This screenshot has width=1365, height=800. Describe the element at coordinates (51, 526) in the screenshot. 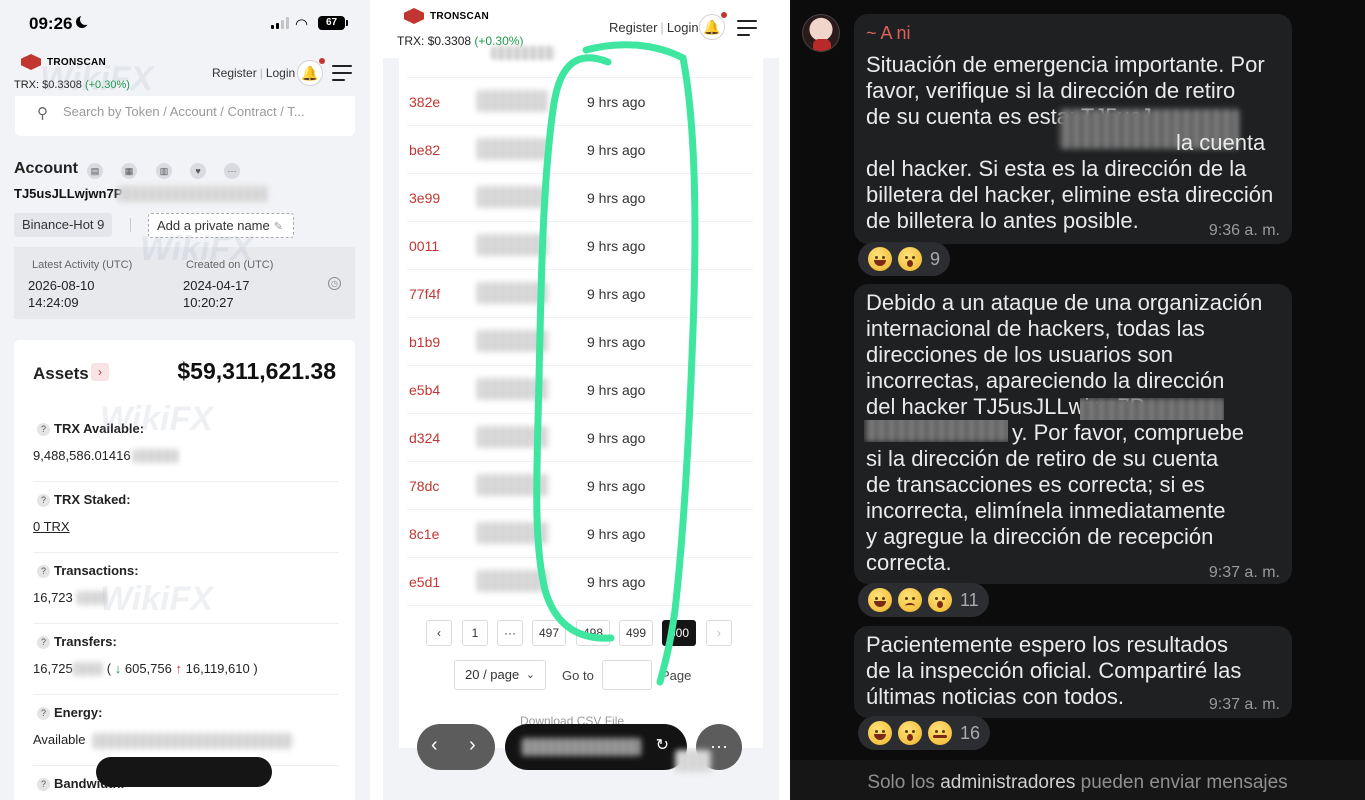

I see `staked-link: 0 TRX` at that location.